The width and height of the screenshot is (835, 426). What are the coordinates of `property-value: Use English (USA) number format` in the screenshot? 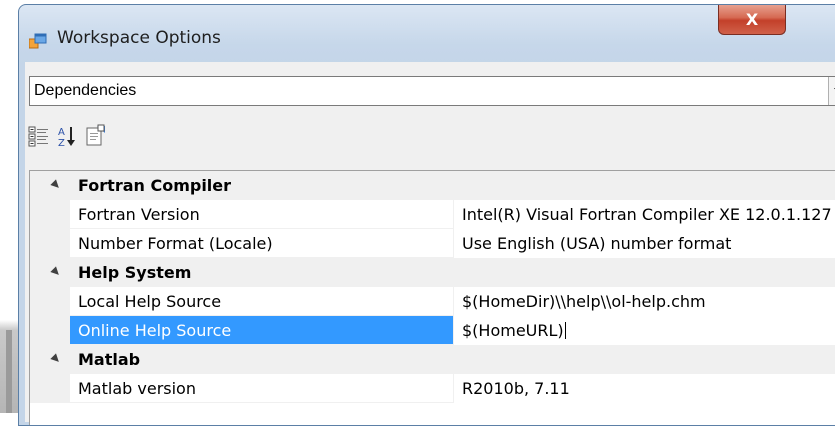 It's located at (596, 243).